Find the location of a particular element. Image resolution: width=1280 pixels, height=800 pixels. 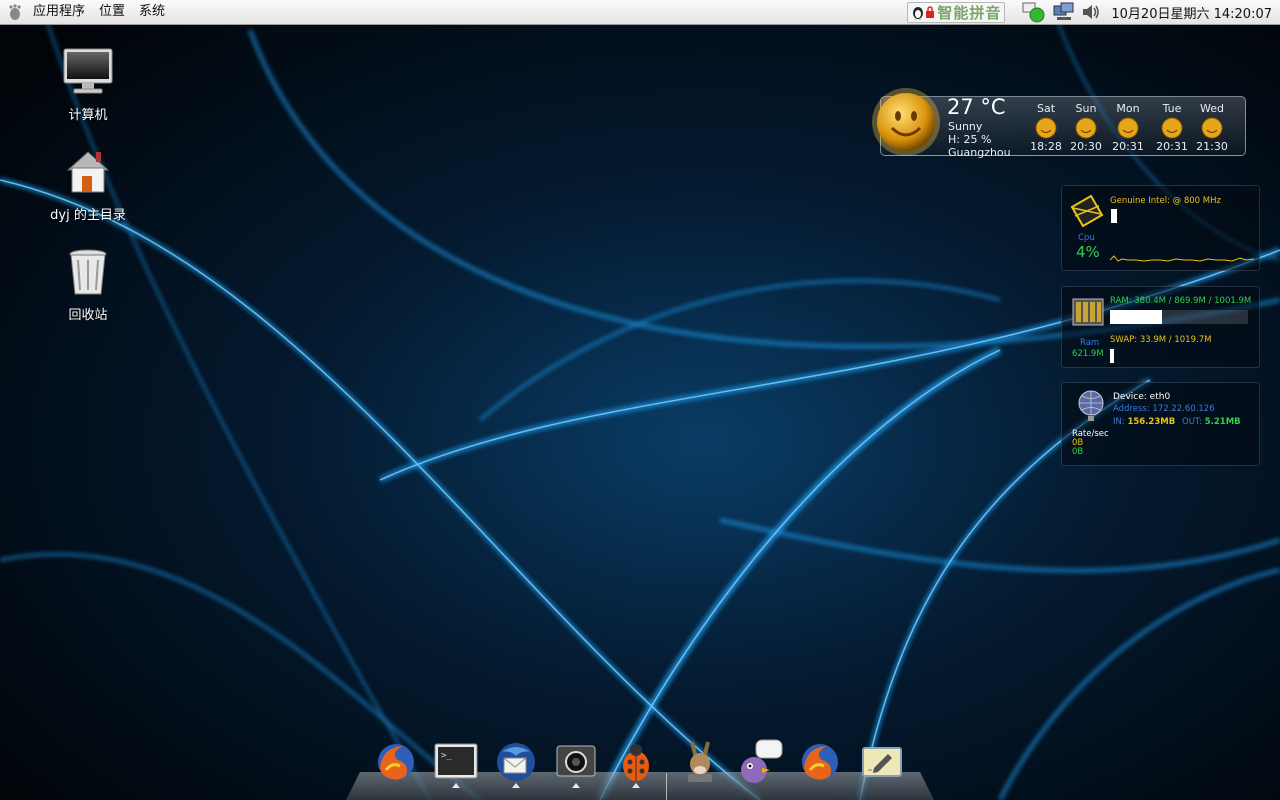

pidgin-icon is located at coordinates (762, 761).